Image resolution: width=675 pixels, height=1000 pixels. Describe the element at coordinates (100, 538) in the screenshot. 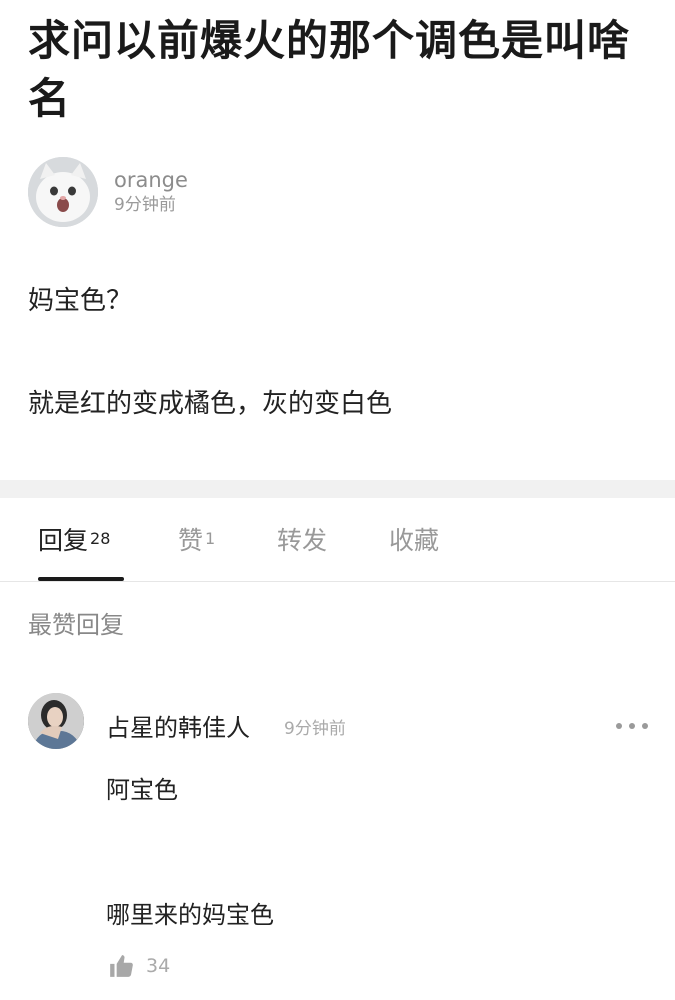

I see `tab-count: 28` at that location.